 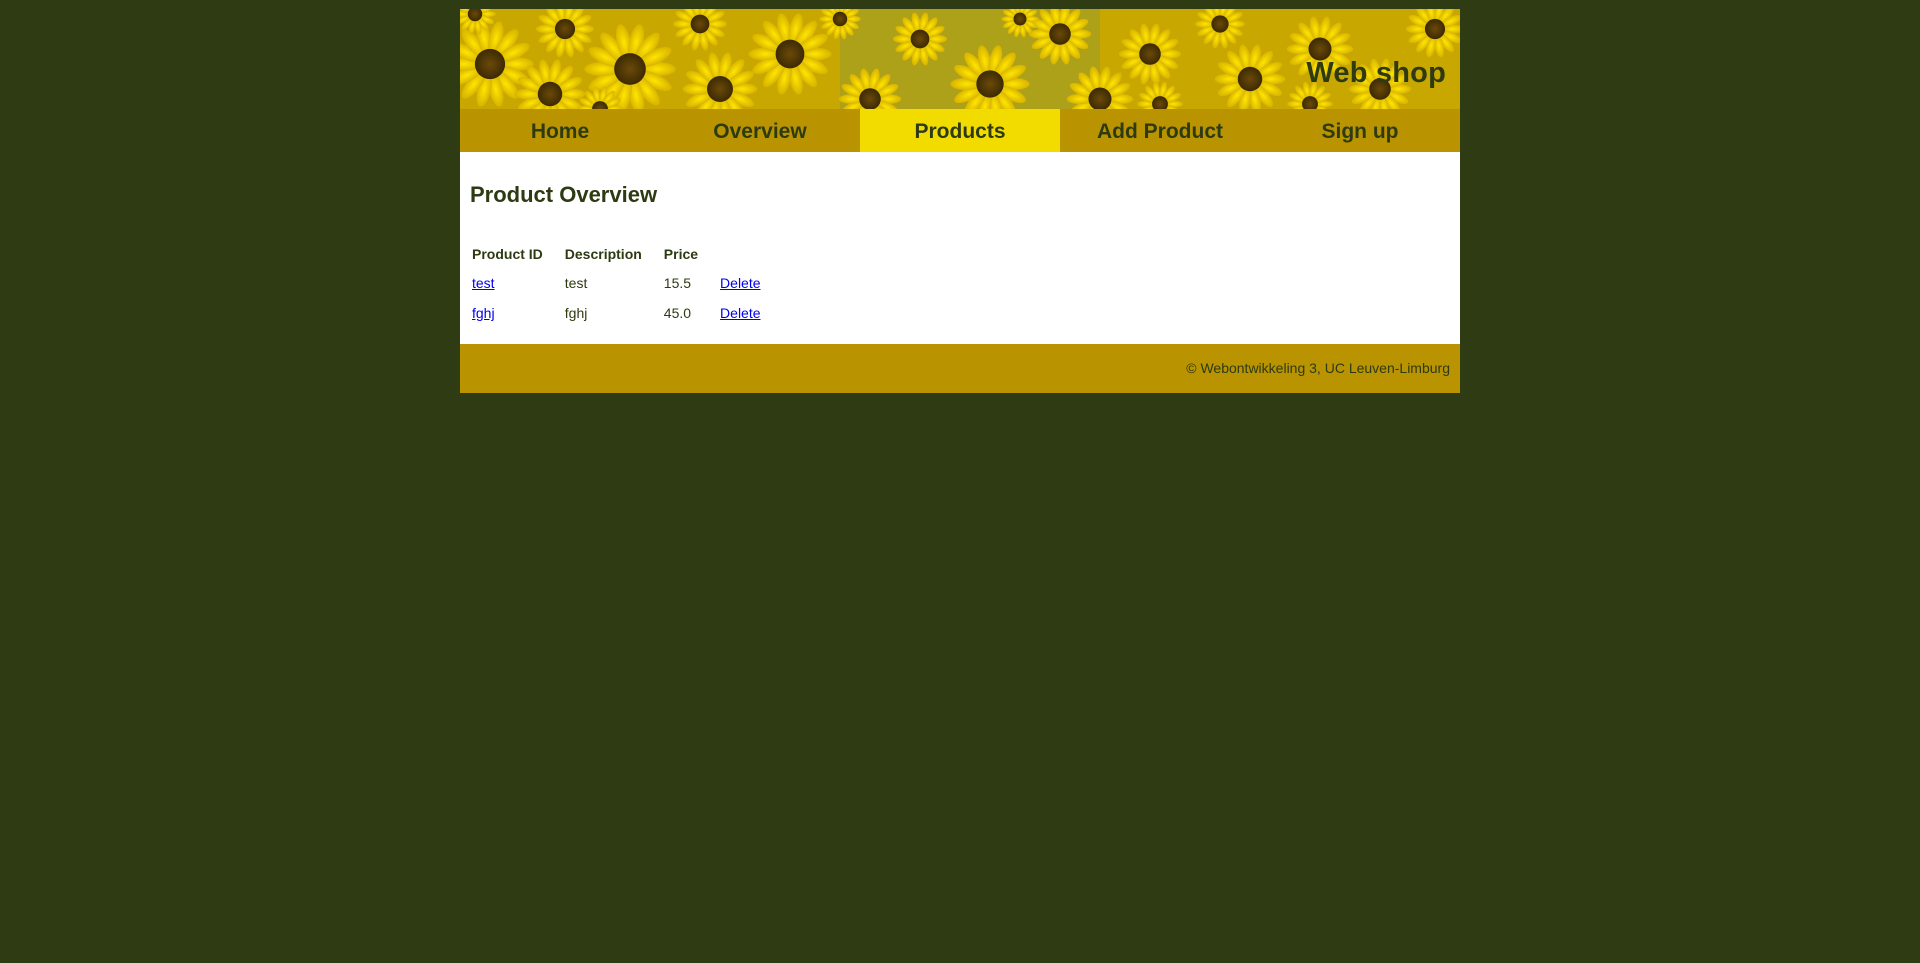 I want to click on product-price: 45.0, so click(x=677, y=313).